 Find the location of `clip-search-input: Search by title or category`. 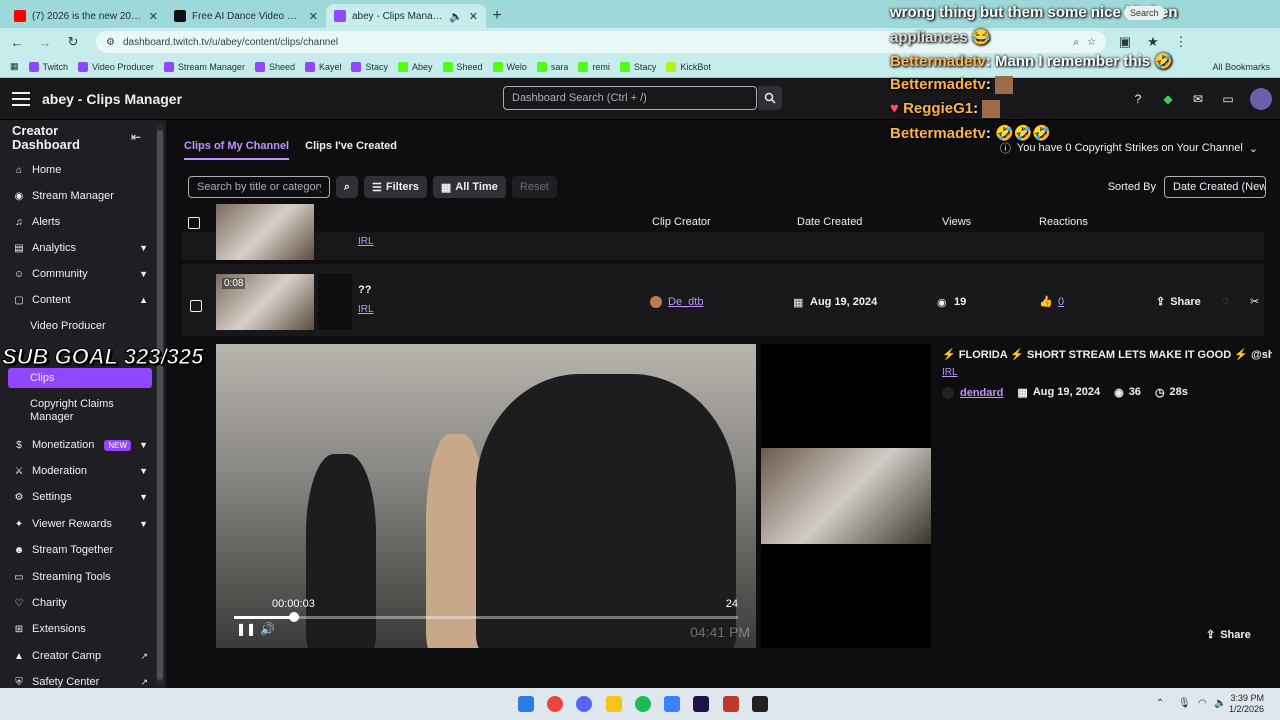

clip-search-input: Search by title or category is located at coordinates (259, 187).